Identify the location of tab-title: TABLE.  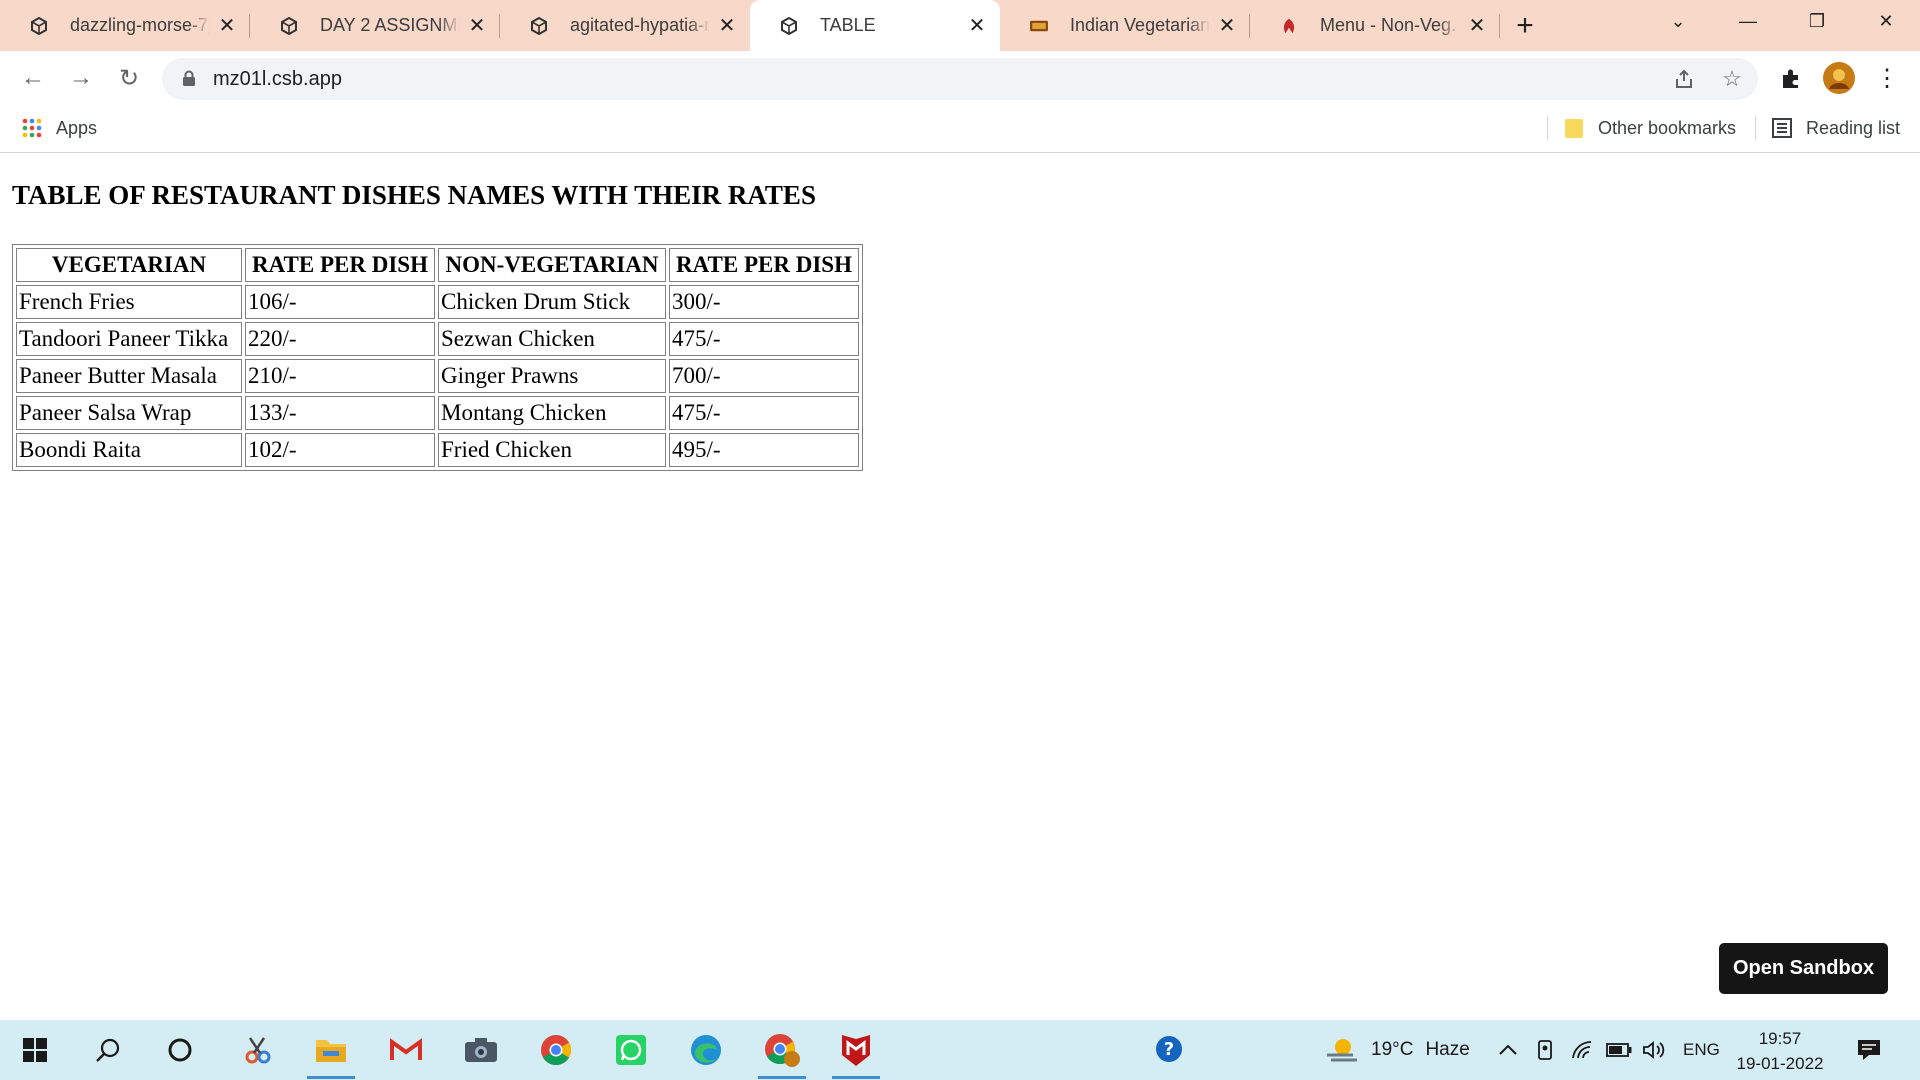
(848, 25).